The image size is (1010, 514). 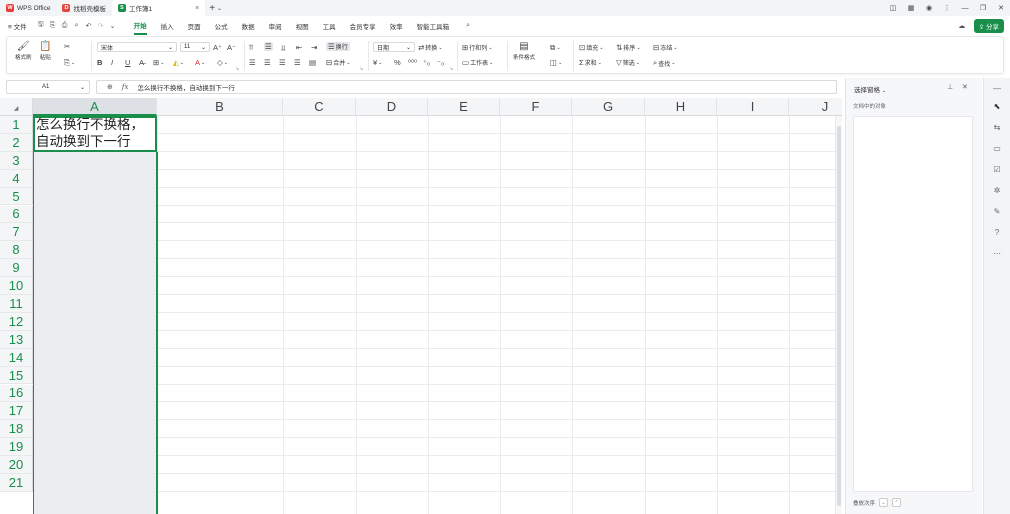 What do you see at coordinates (628, 47) in the screenshot?
I see `sort-button: ⇅ 排序 ⌄` at bounding box center [628, 47].